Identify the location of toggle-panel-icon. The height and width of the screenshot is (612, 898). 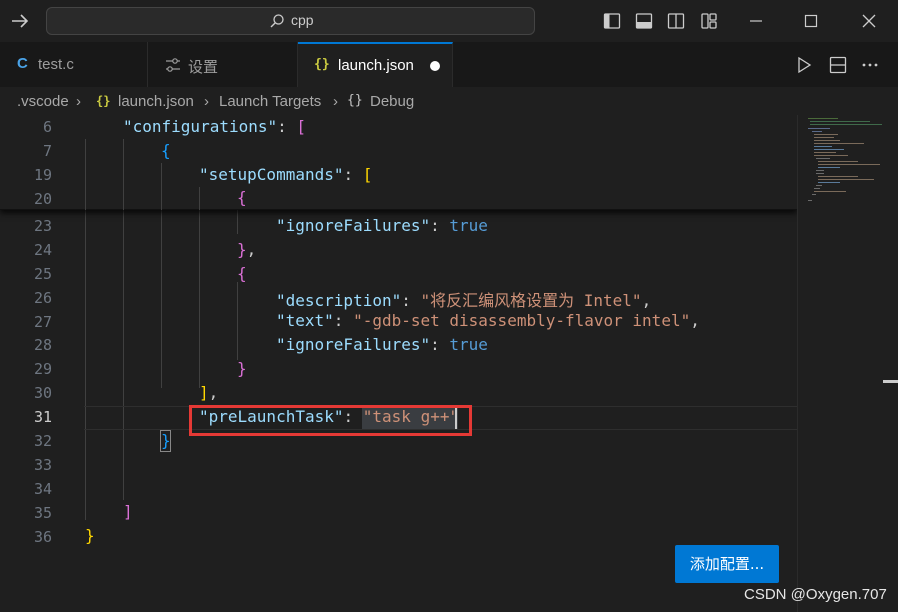
(644, 21).